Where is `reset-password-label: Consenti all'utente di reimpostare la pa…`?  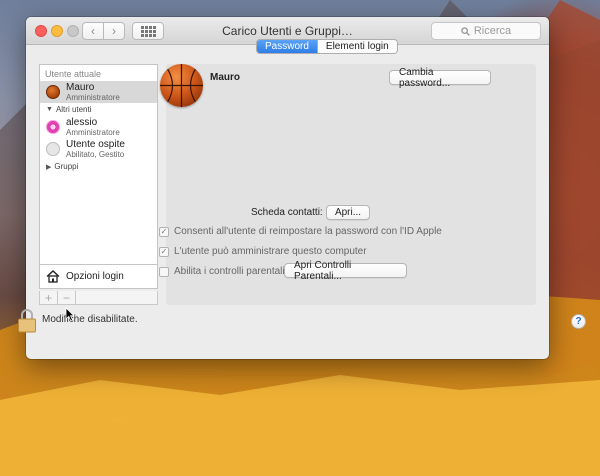
reset-password-label: Consenti all'utente di reimpostare la pa… is located at coordinates (308, 231).